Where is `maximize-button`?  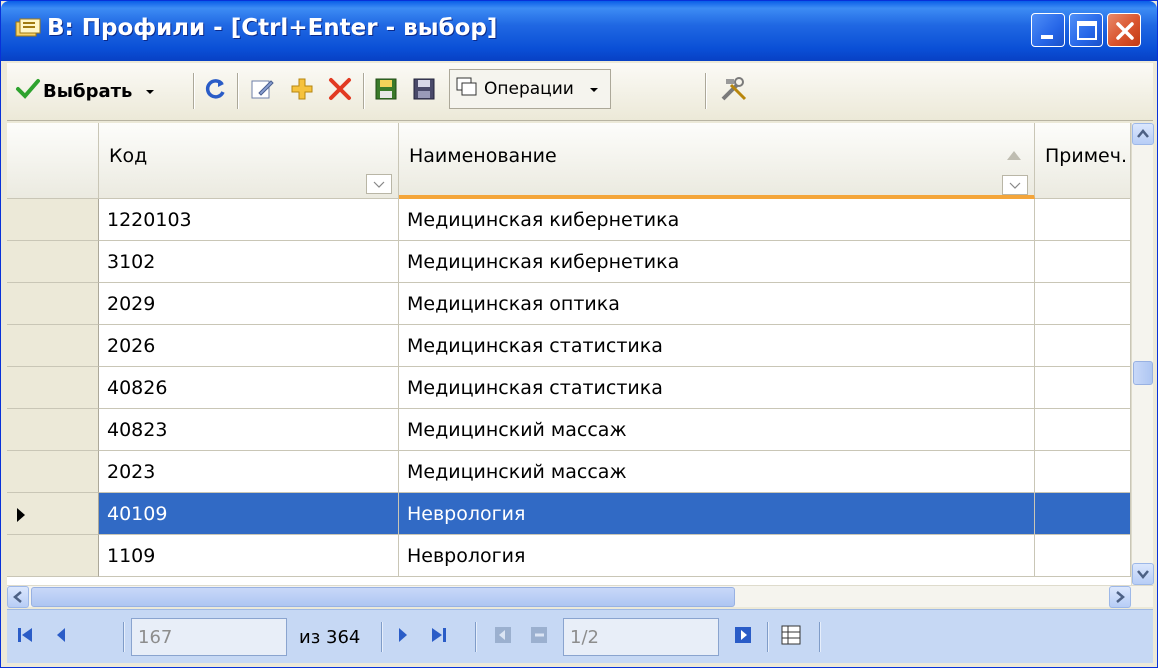 maximize-button is located at coordinates (1086, 30).